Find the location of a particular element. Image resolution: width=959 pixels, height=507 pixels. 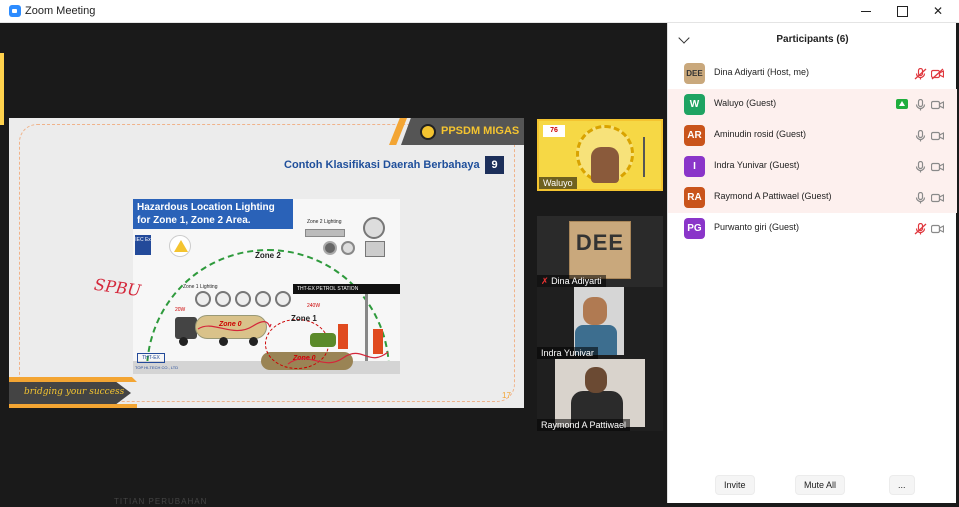

thtex-logo: THT-EX is located at coordinates (151, 358).